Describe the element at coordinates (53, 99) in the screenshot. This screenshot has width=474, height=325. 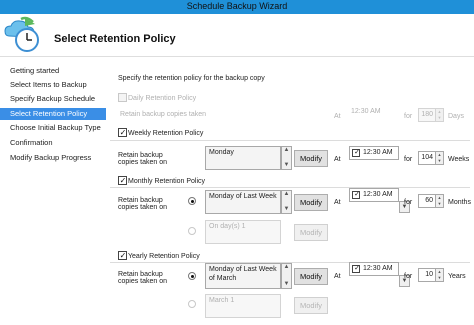
I see `nav-item-backup-schedule: Specify Backup Schedule` at that location.